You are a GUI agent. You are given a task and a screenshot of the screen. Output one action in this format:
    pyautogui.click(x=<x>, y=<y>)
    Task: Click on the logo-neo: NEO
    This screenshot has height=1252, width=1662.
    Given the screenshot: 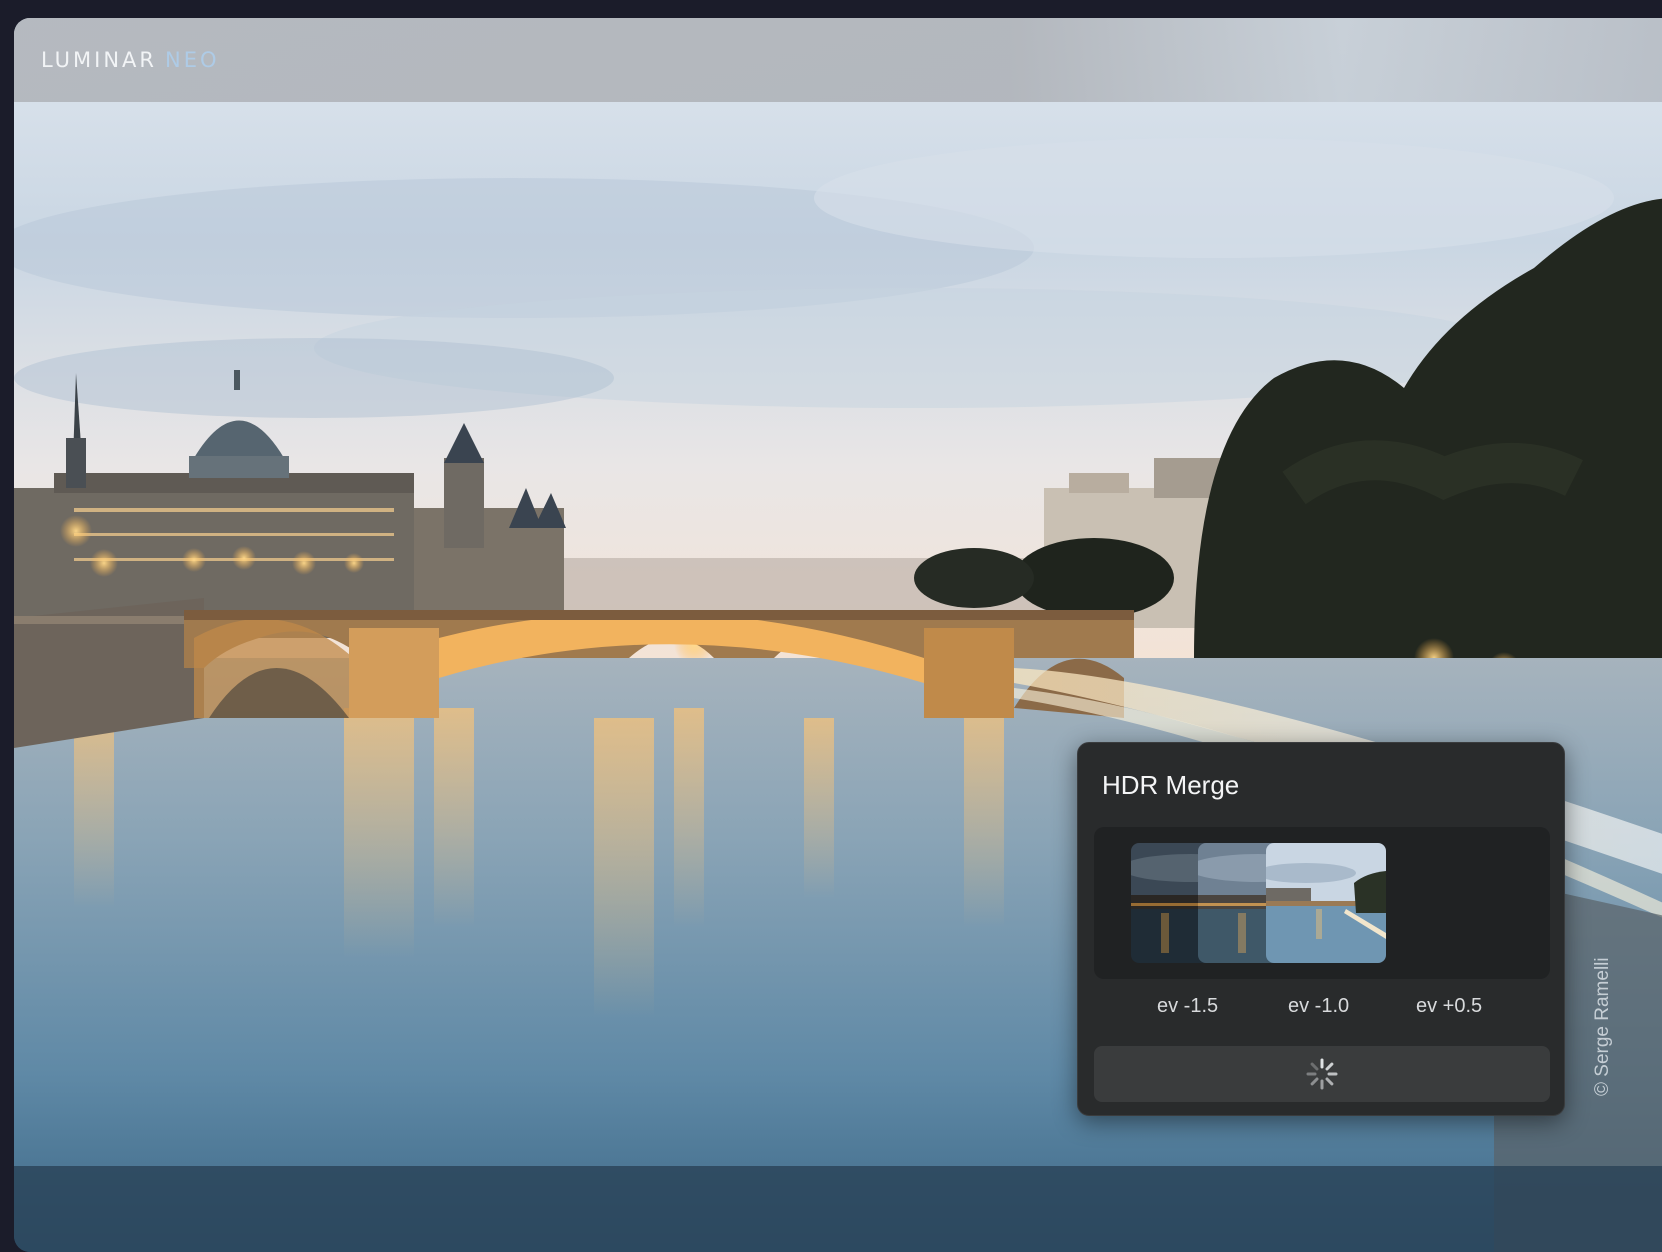 What is the action you would take?
    pyautogui.click(x=192, y=60)
    